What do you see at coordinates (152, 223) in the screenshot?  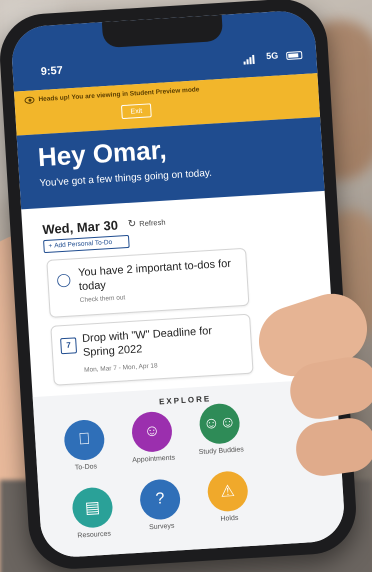 I see `refresh-label: Refresh` at bounding box center [152, 223].